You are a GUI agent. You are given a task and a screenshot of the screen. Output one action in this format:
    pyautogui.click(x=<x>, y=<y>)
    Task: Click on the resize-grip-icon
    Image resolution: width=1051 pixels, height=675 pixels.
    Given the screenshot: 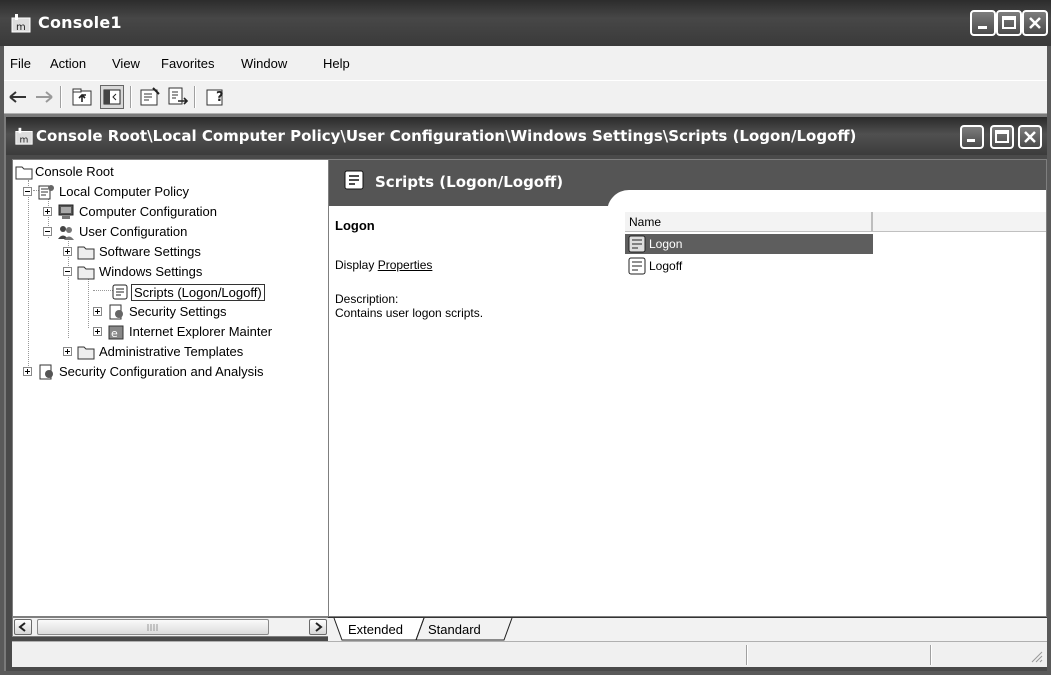 What is the action you would take?
    pyautogui.click(x=1037, y=657)
    